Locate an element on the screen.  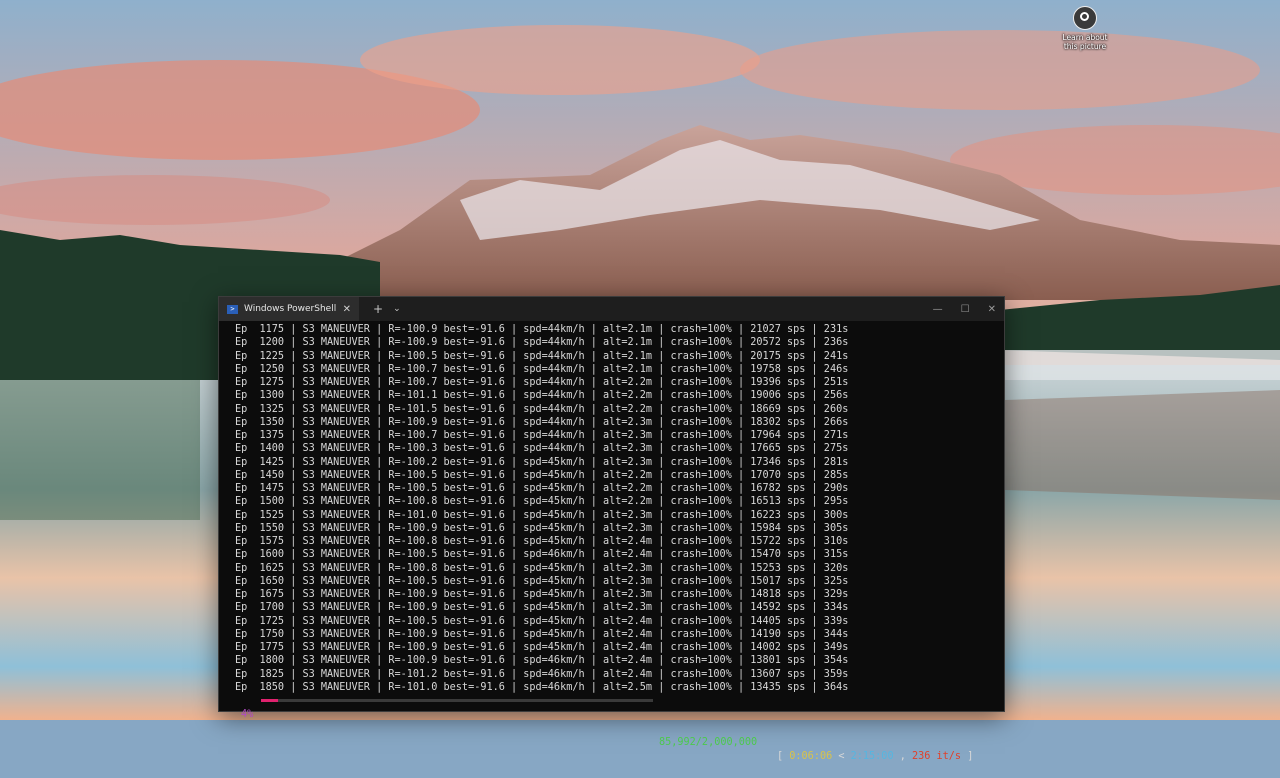
remaining-time: 2:15:00 is located at coordinates (872, 756).